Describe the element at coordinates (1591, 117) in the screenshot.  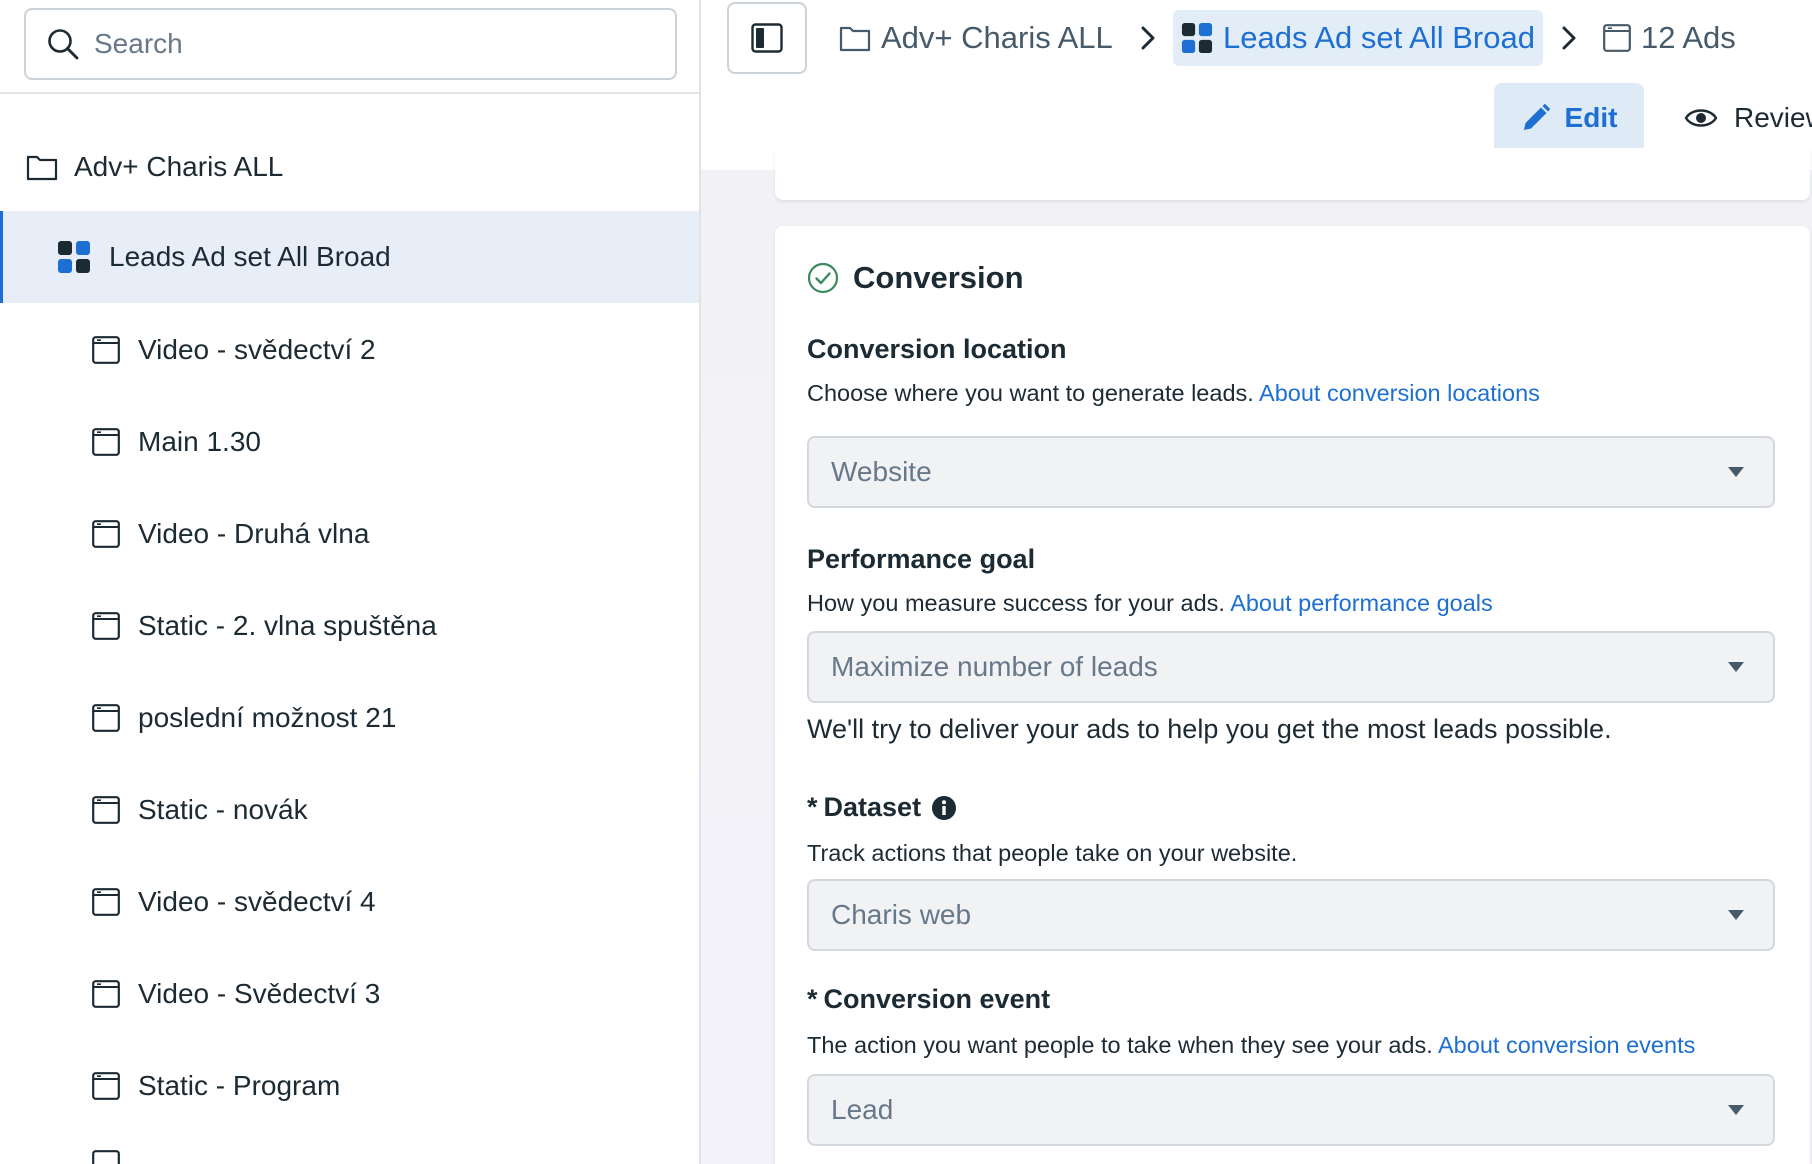
I see `edit-label: Edit` at that location.